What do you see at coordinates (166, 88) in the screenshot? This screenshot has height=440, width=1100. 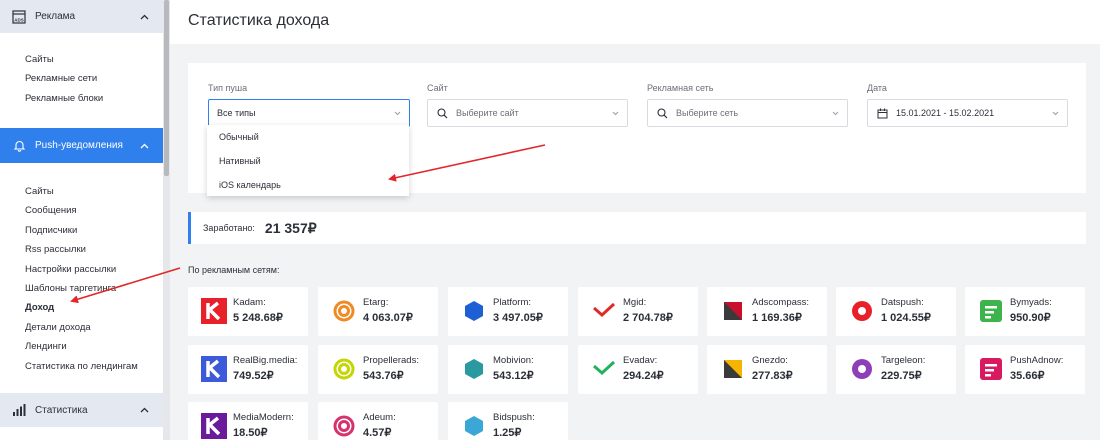 I see `scrollbar-thumb` at bounding box center [166, 88].